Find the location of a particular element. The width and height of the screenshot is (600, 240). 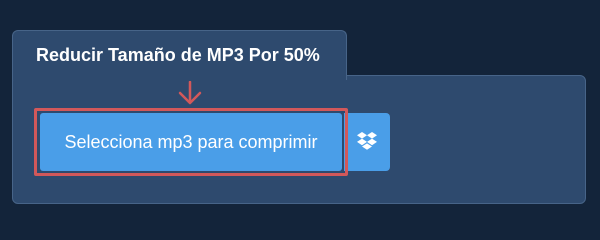

panel-title: Reducir Tamaño de MP3 Por 50% is located at coordinates (178, 55).